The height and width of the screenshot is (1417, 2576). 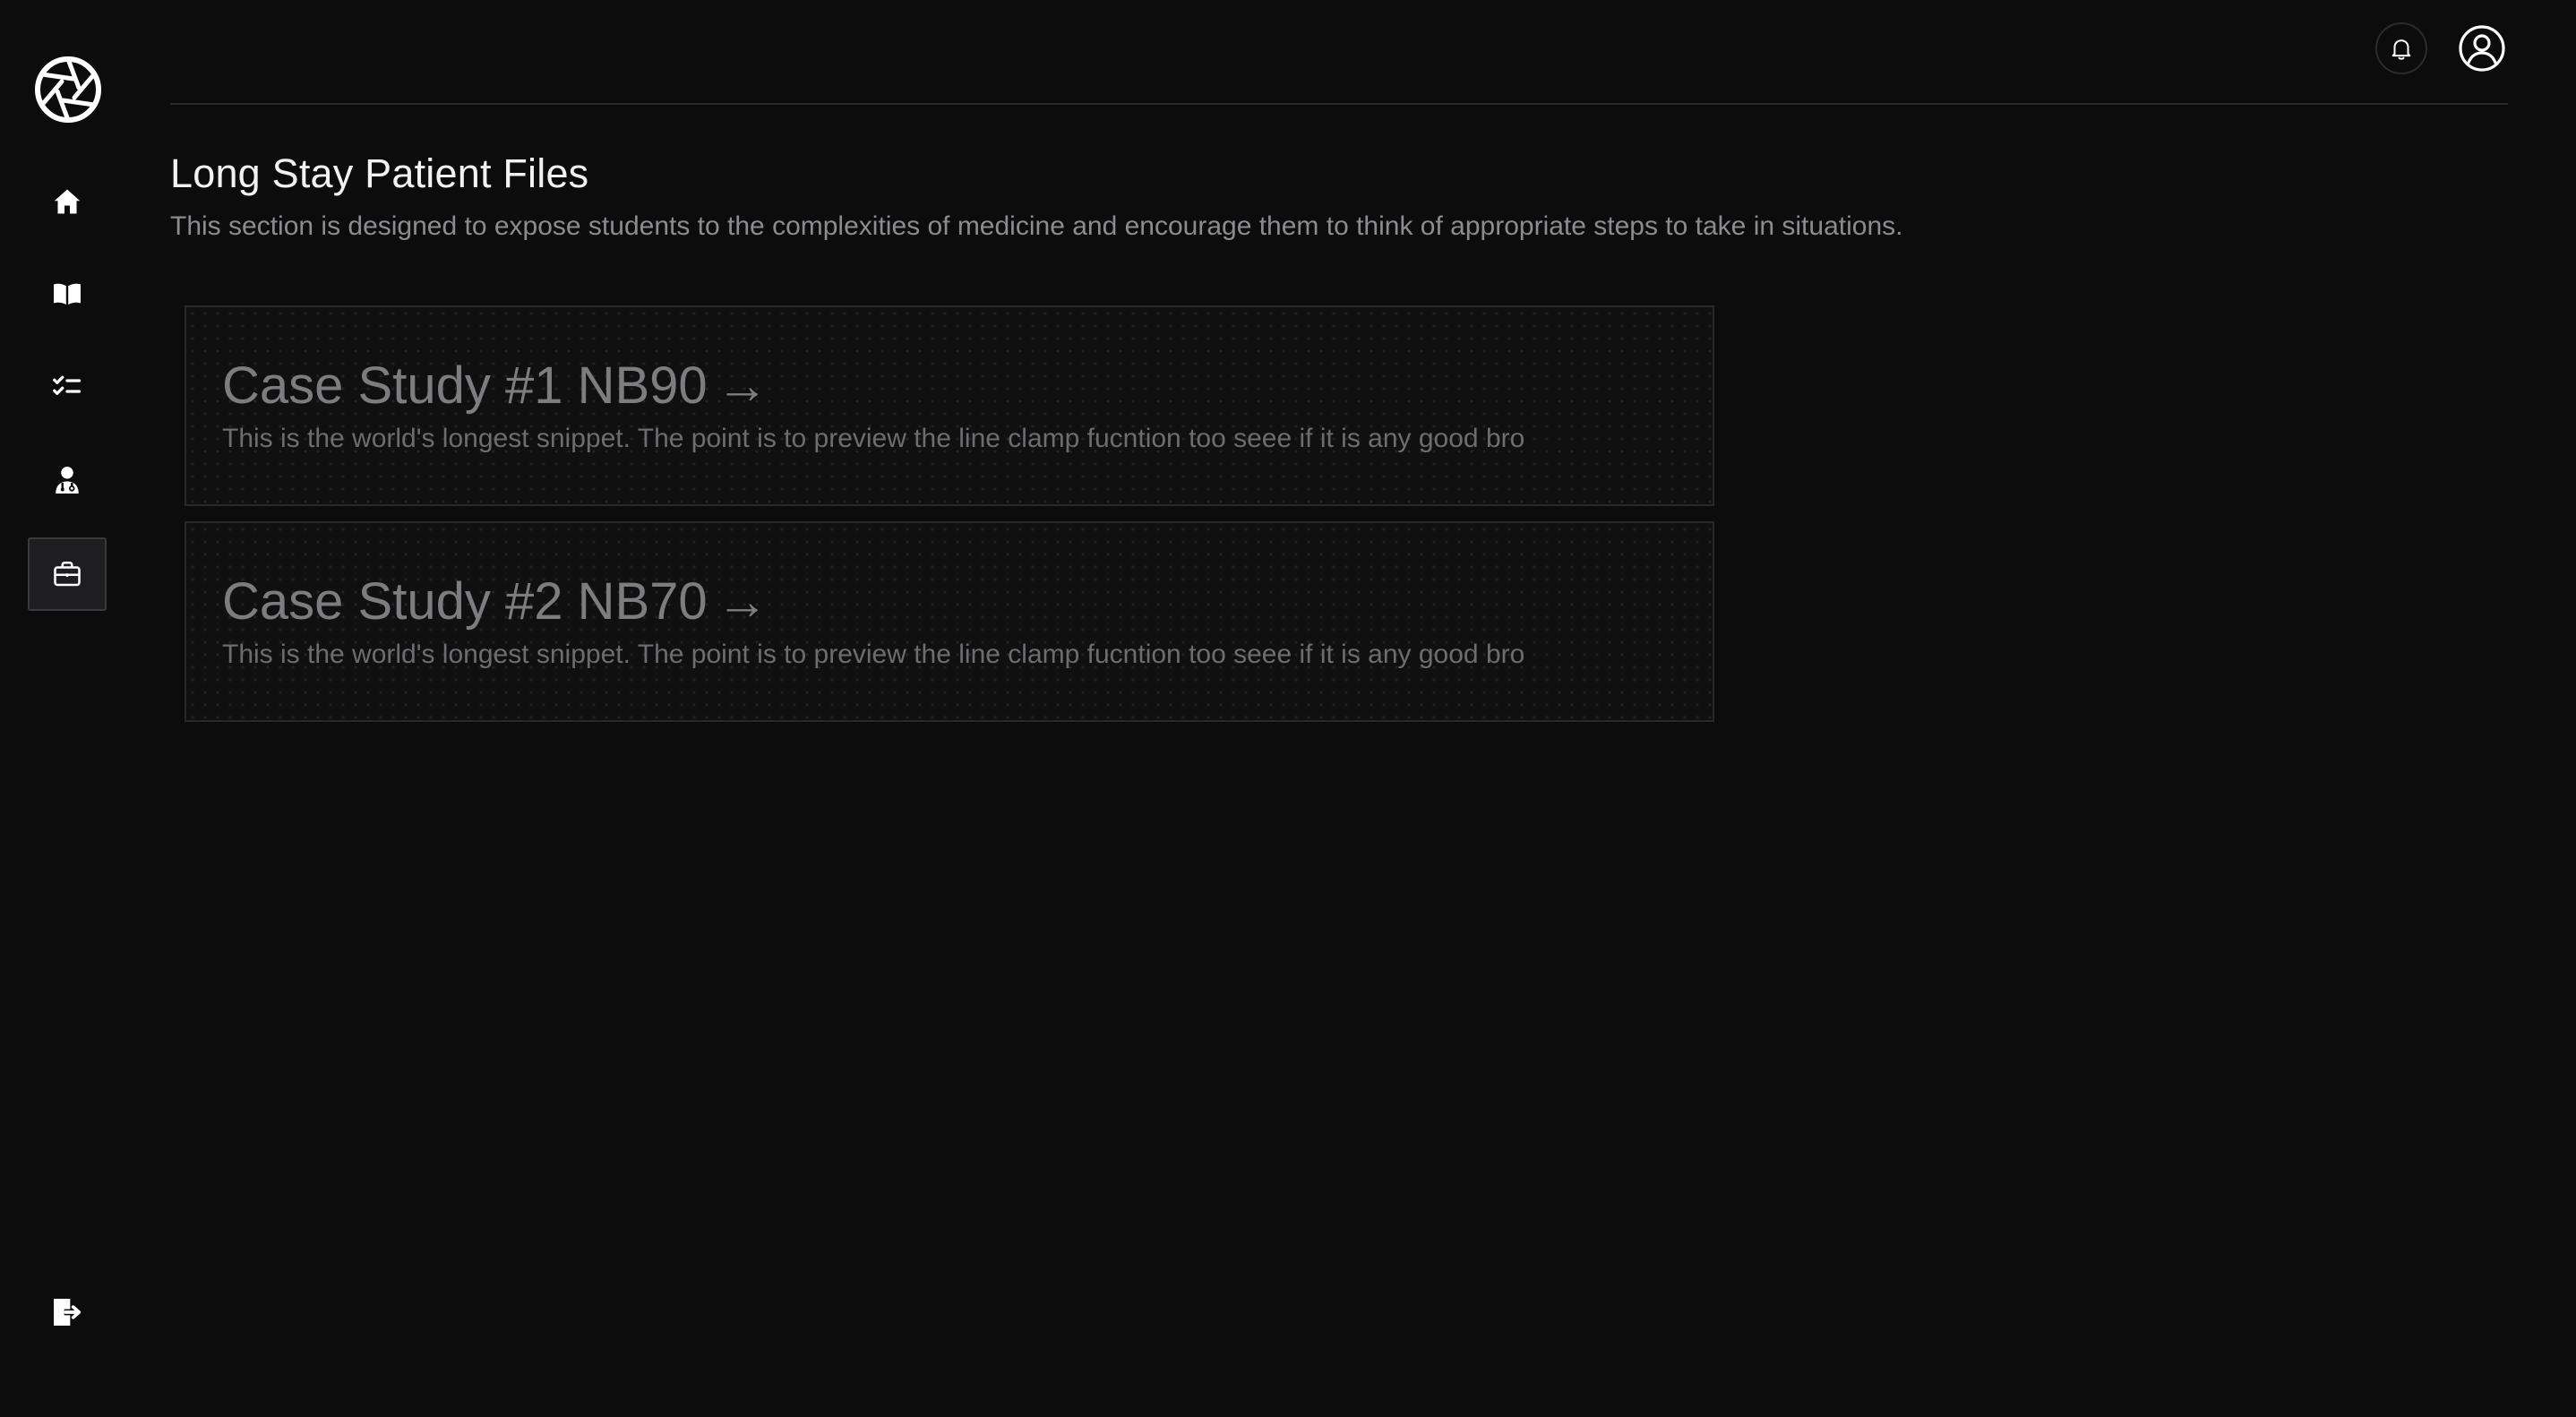 I want to click on logout-button, so click(x=67, y=1312).